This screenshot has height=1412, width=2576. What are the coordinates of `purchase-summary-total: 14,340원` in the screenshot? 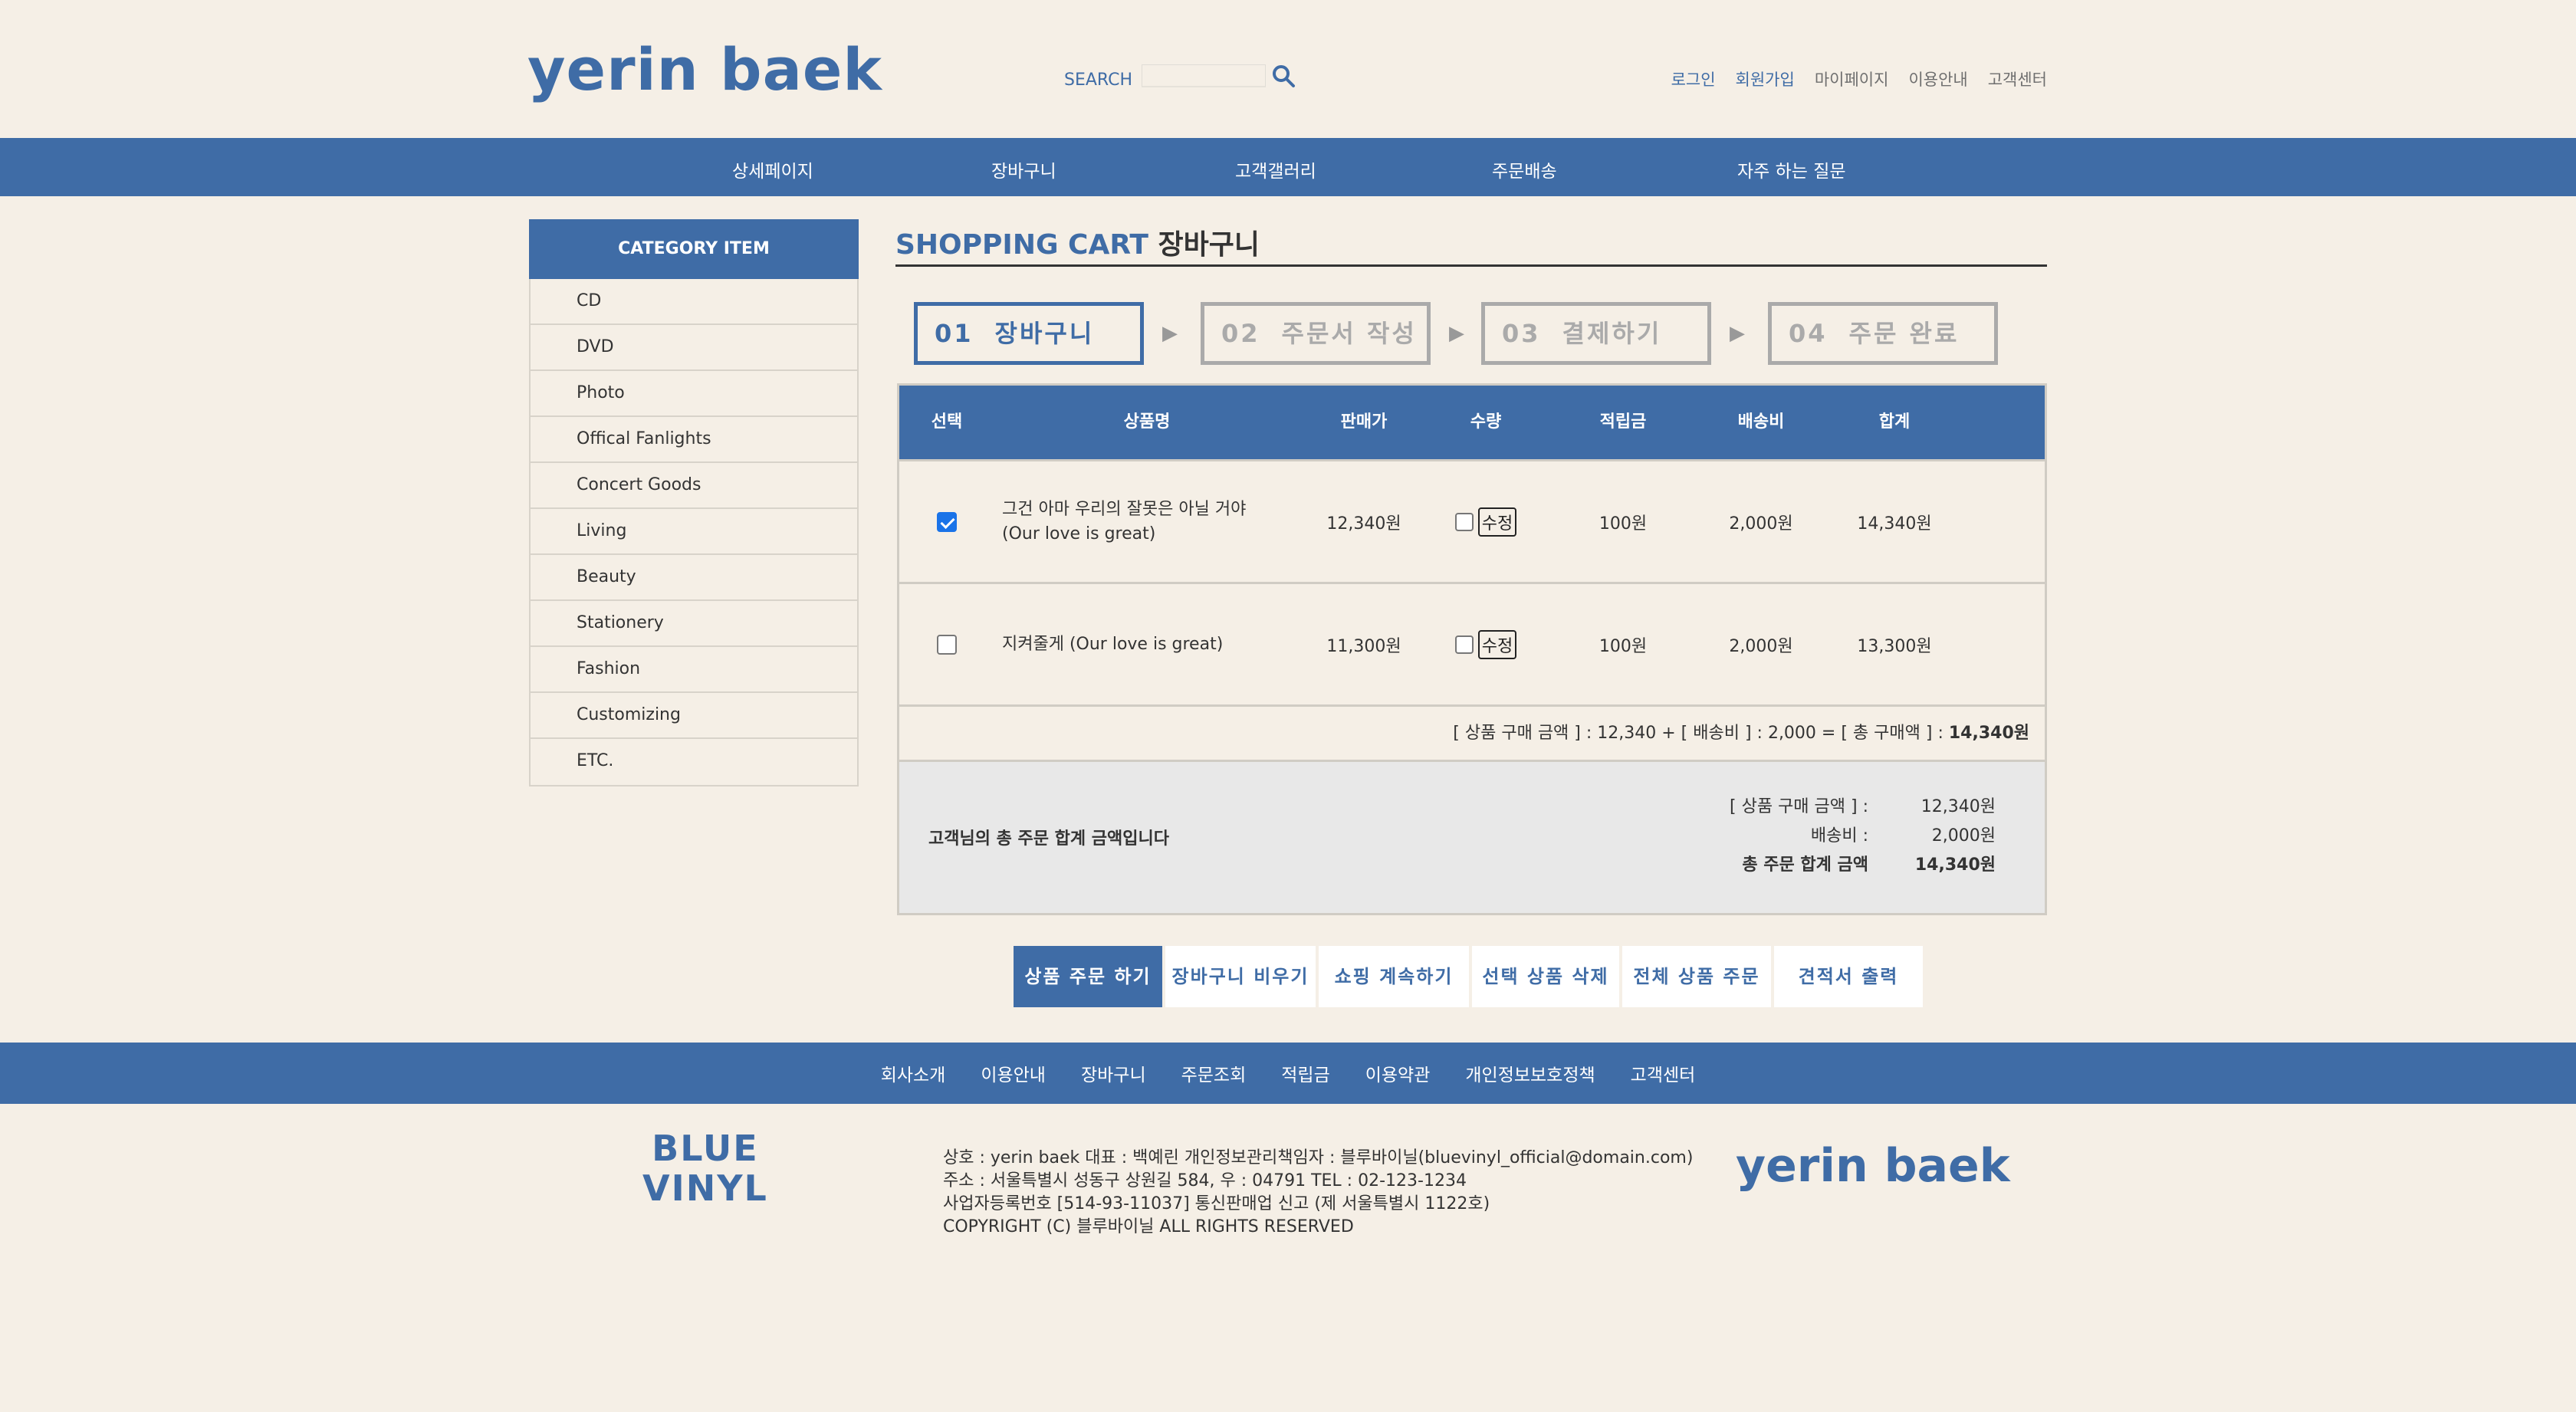 It's located at (1988, 733).